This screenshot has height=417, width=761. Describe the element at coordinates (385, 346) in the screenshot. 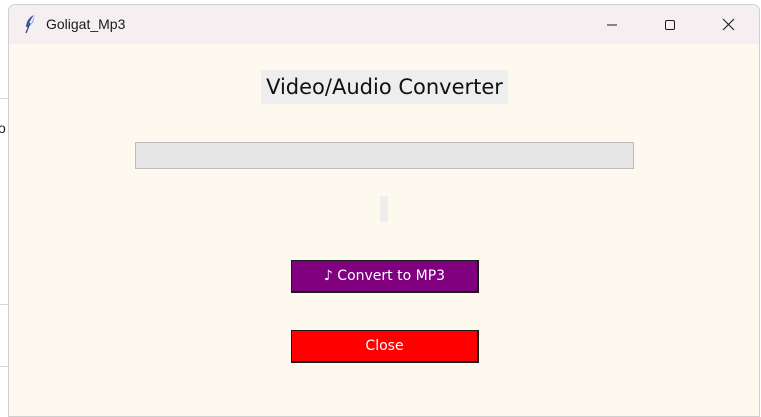

I see `close-button: Close` at that location.